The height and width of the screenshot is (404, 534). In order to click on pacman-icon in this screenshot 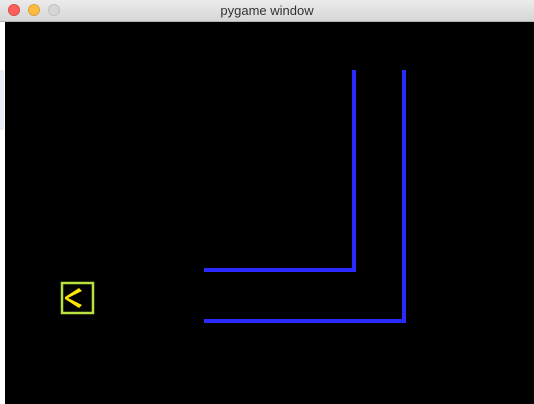, I will do `click(77, 298)`.